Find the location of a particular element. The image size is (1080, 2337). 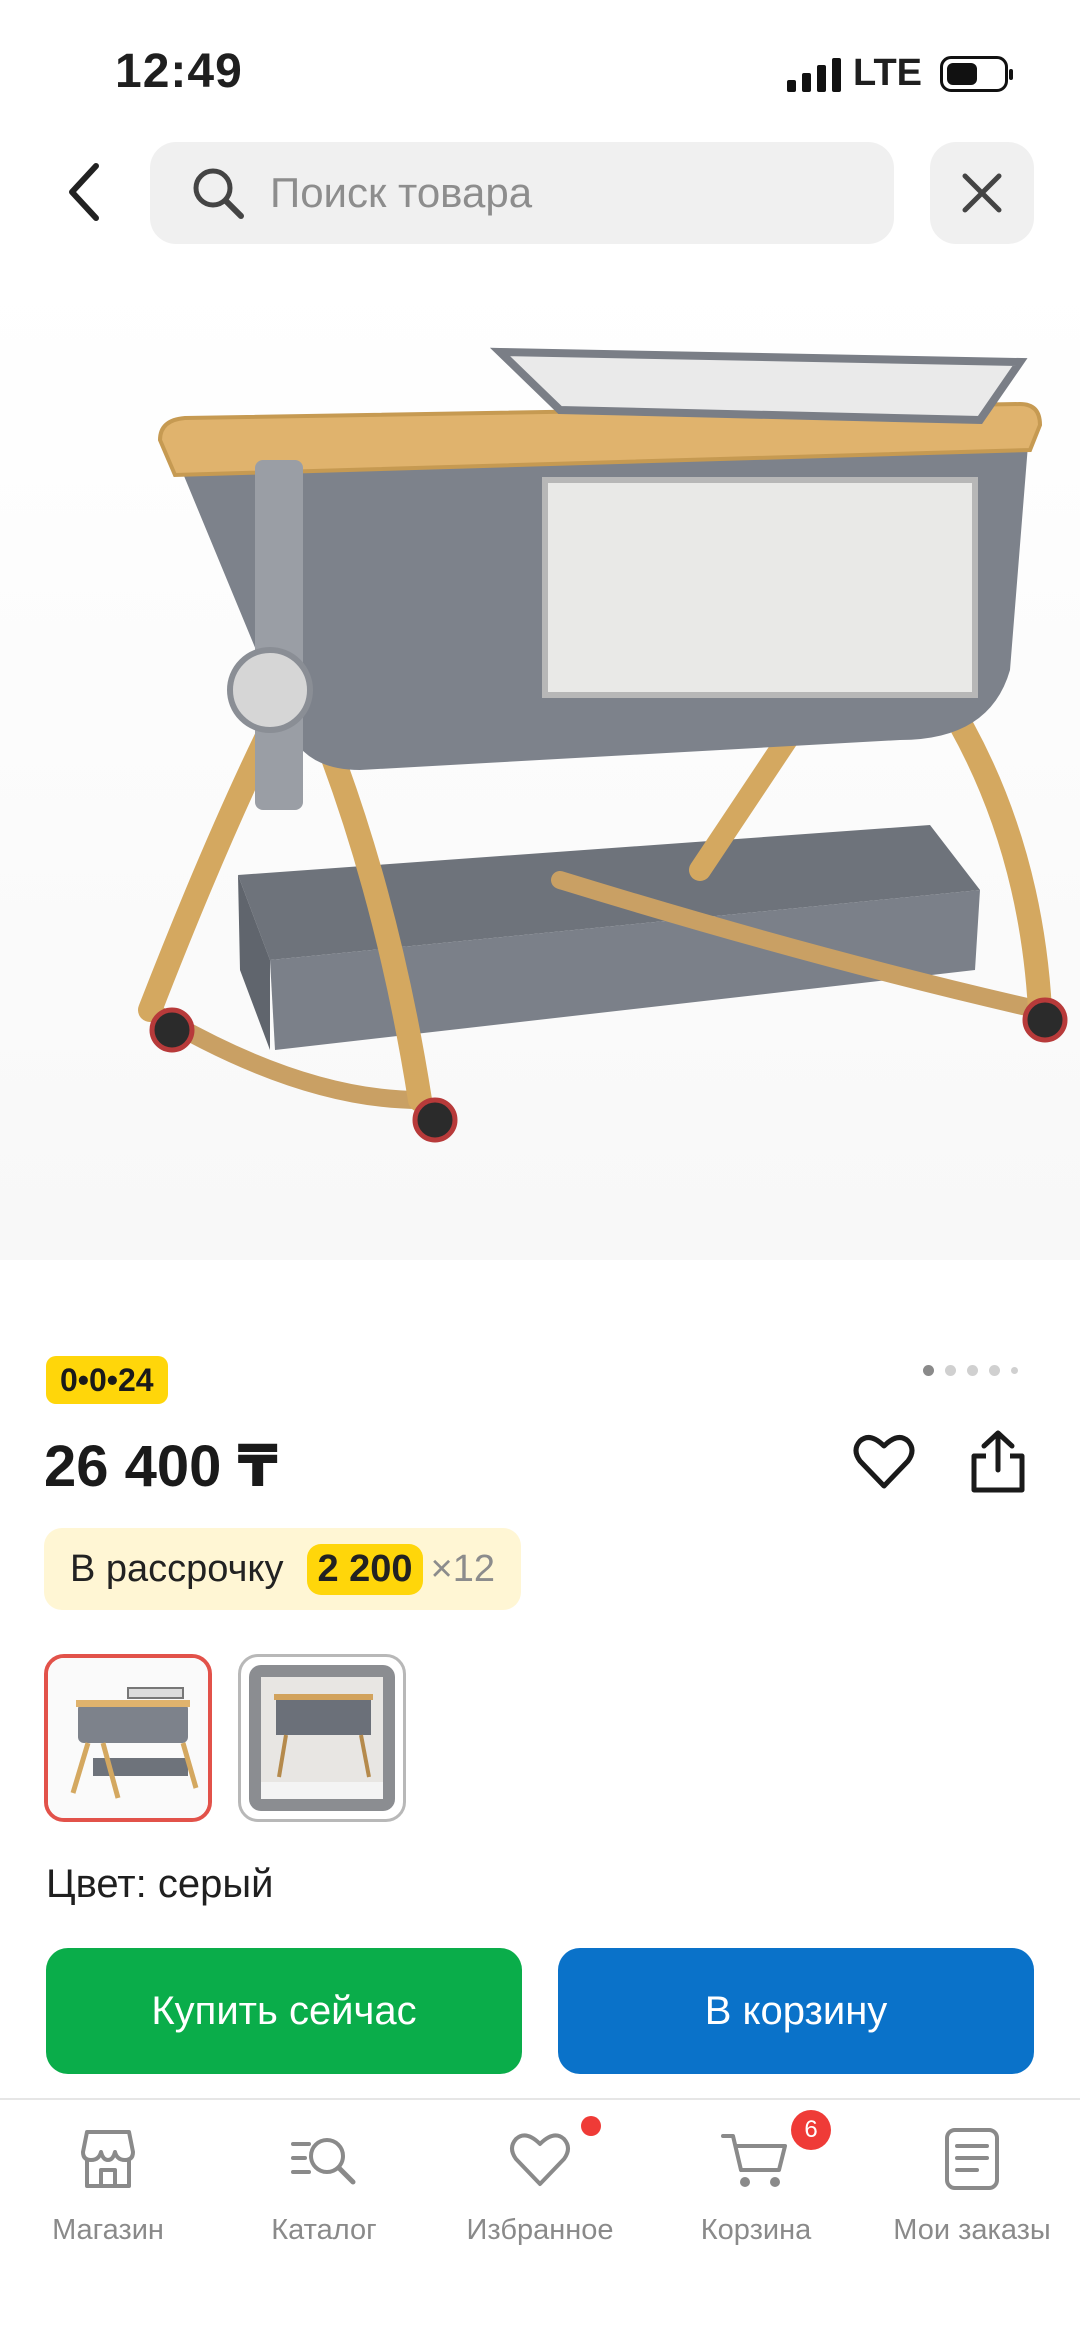

network-label: LTE is located at coordinates (887, 73).